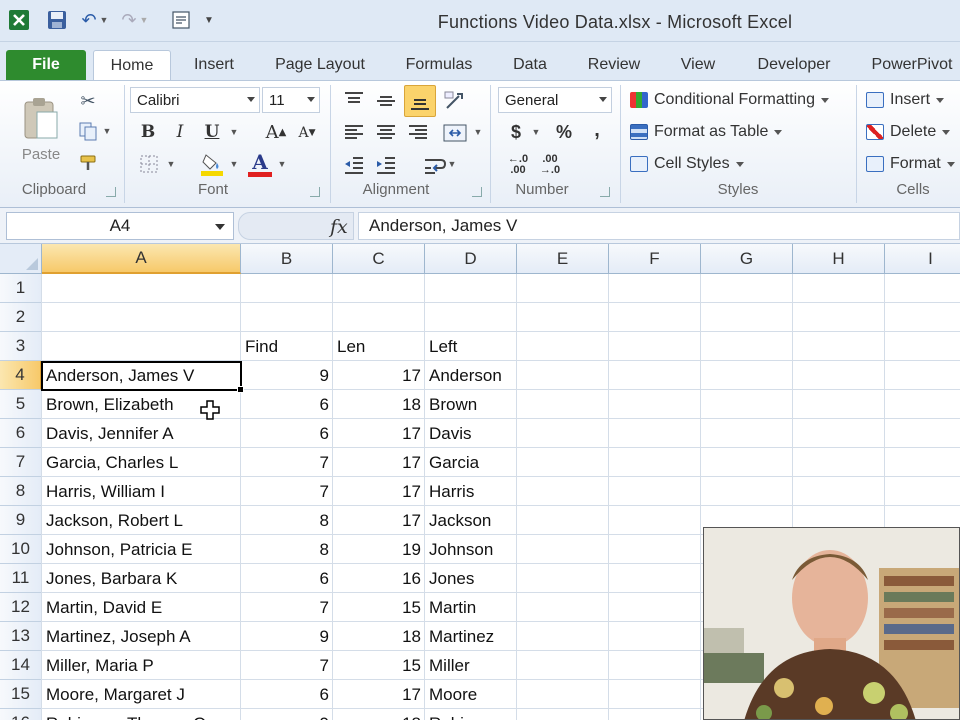  Describe the element at coordinates (287, 520) in the screenshot. I see `cell-b9-find: 8` at that location.